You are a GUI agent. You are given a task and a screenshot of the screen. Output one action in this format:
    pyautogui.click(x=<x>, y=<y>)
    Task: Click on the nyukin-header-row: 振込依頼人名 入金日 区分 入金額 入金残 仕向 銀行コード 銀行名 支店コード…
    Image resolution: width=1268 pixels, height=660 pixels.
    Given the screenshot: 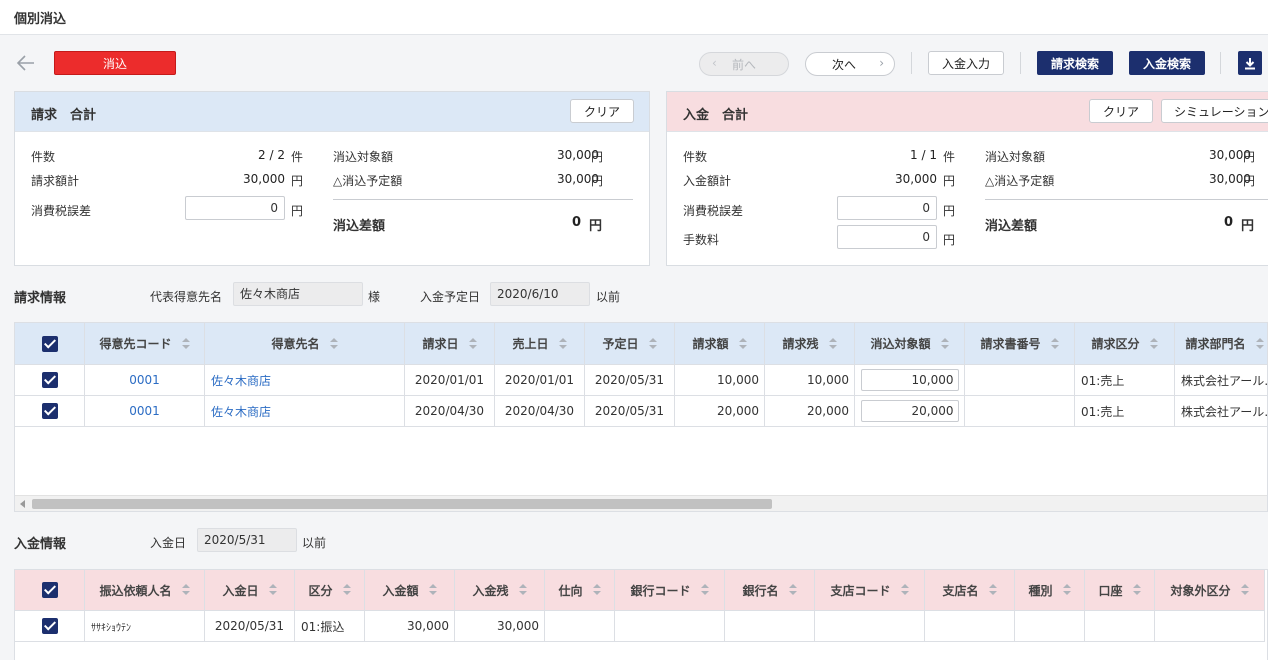 What is the action you would take?
    pyautogui.click(x=640, y=590)
    